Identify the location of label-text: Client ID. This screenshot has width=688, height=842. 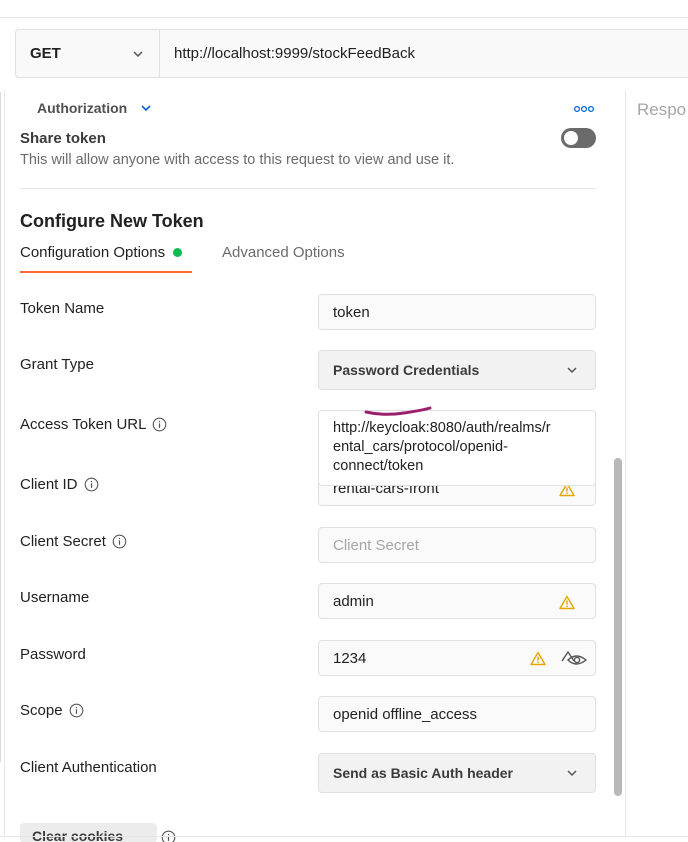
(49, 484).